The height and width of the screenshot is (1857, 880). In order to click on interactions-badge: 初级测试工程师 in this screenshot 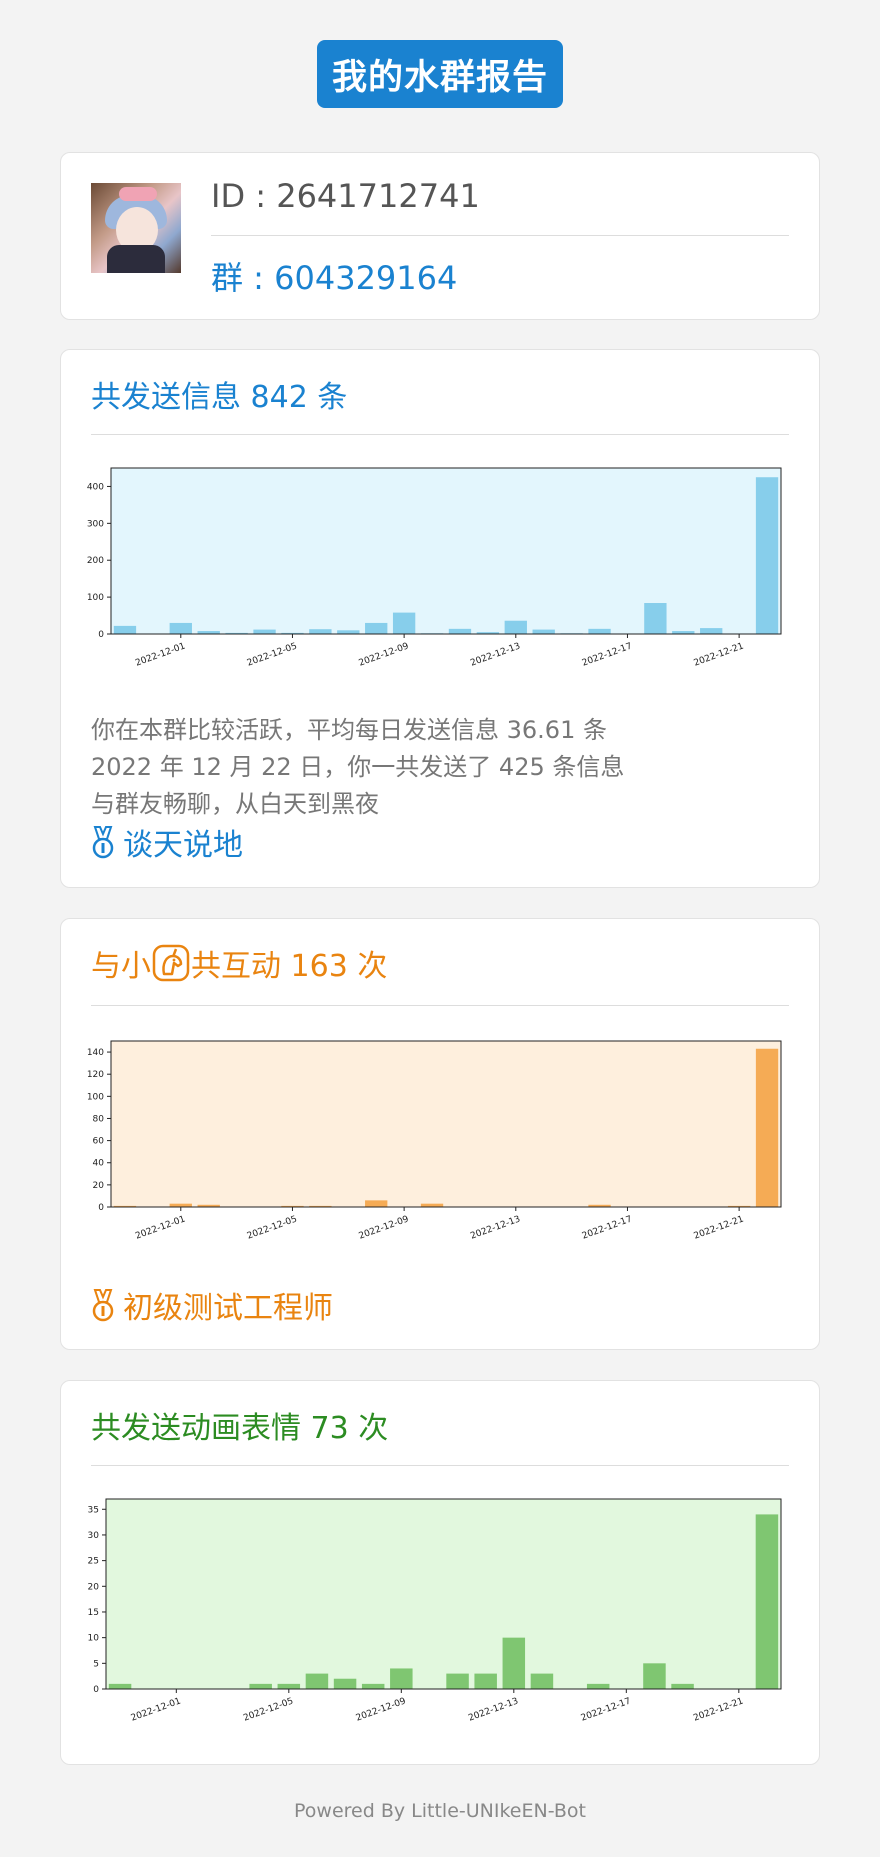, I will do `click(212, 1305)`.